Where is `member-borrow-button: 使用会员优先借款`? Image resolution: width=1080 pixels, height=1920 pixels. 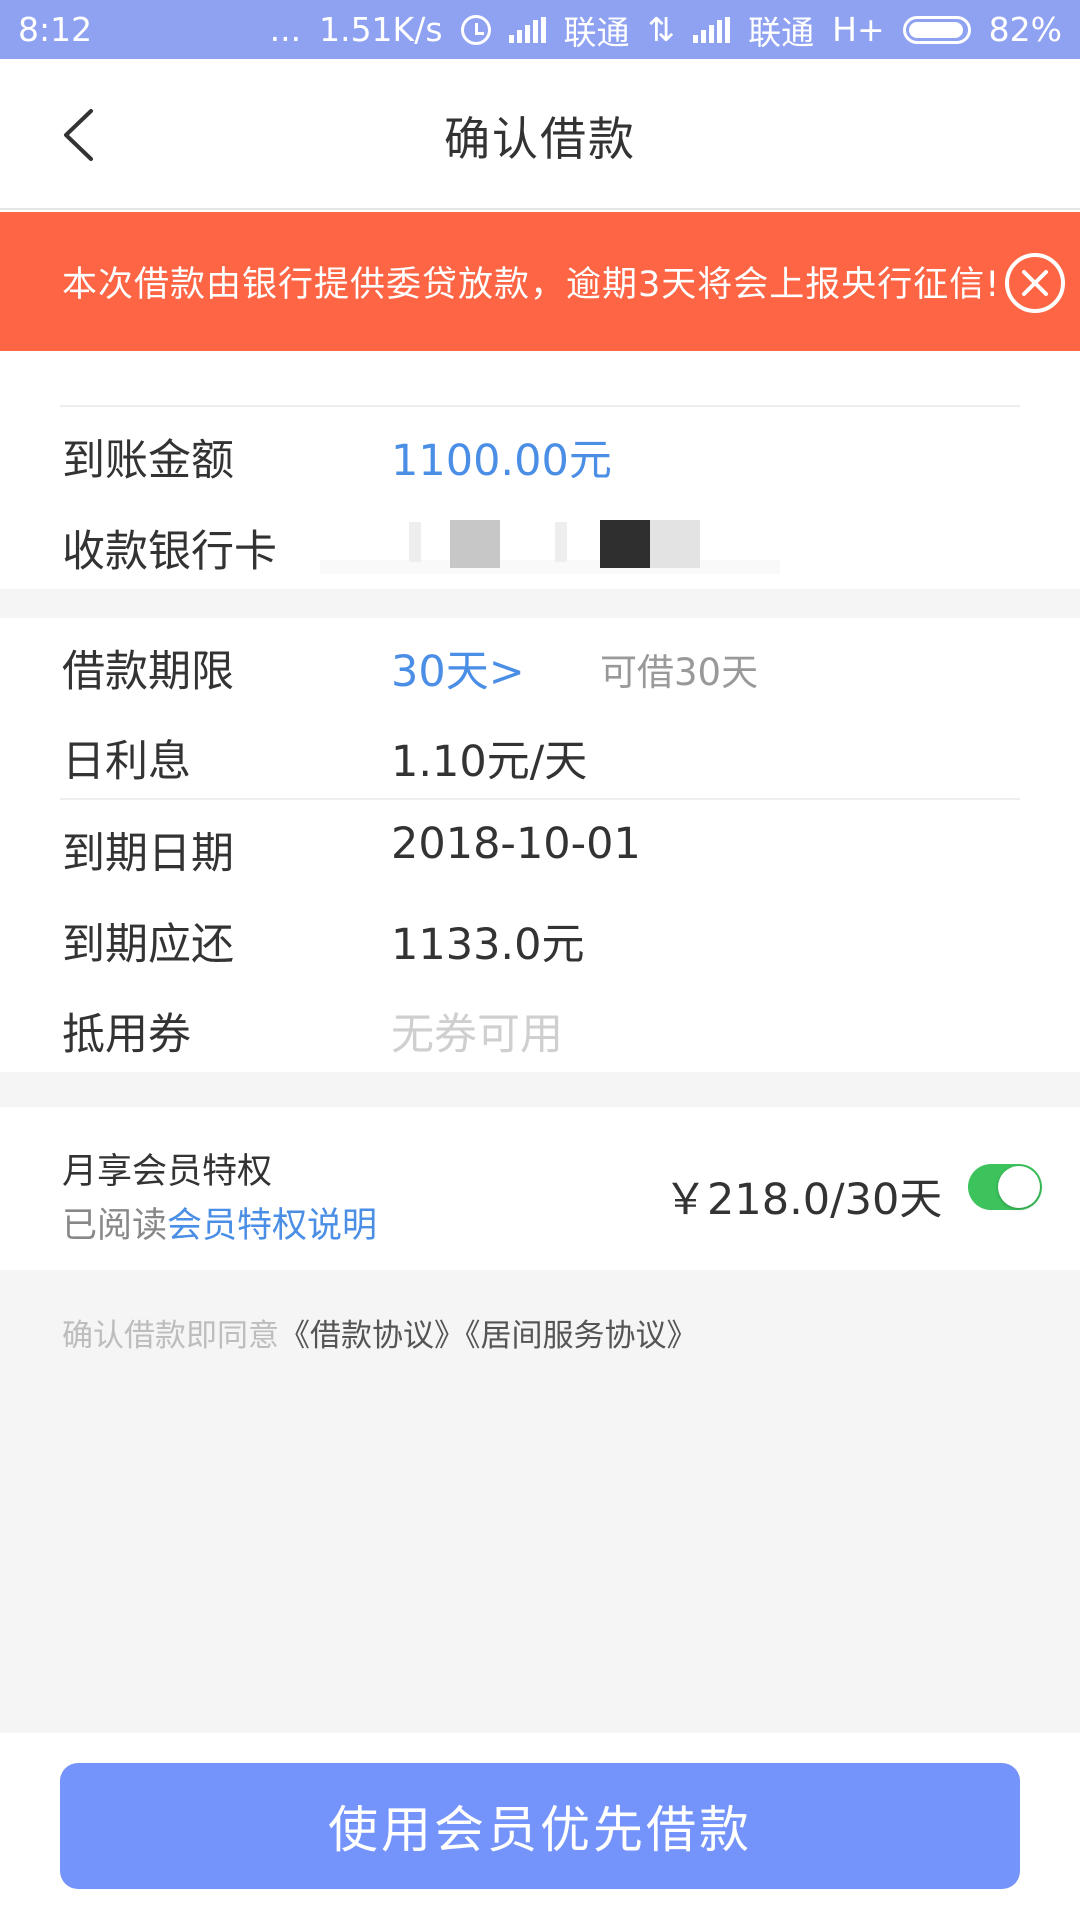
member-borrow-button: 使用会员优先借款 is located at coordinates (540, 1826).